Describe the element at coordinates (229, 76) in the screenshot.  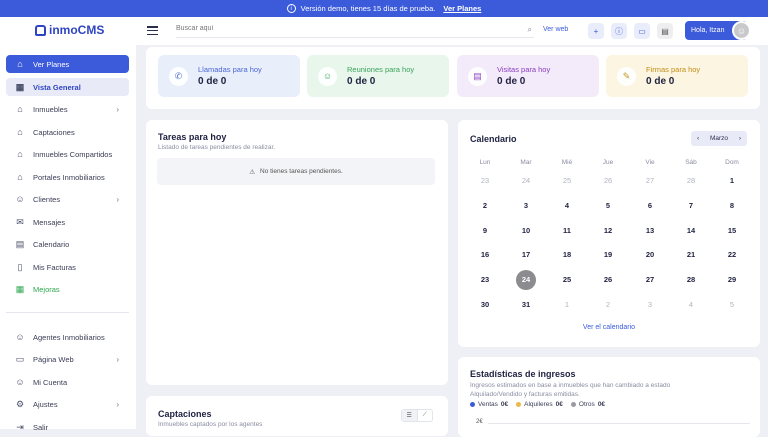
I see `stat-llamadas: ✆ Llamadas para hoy 0 de 0` at that location.